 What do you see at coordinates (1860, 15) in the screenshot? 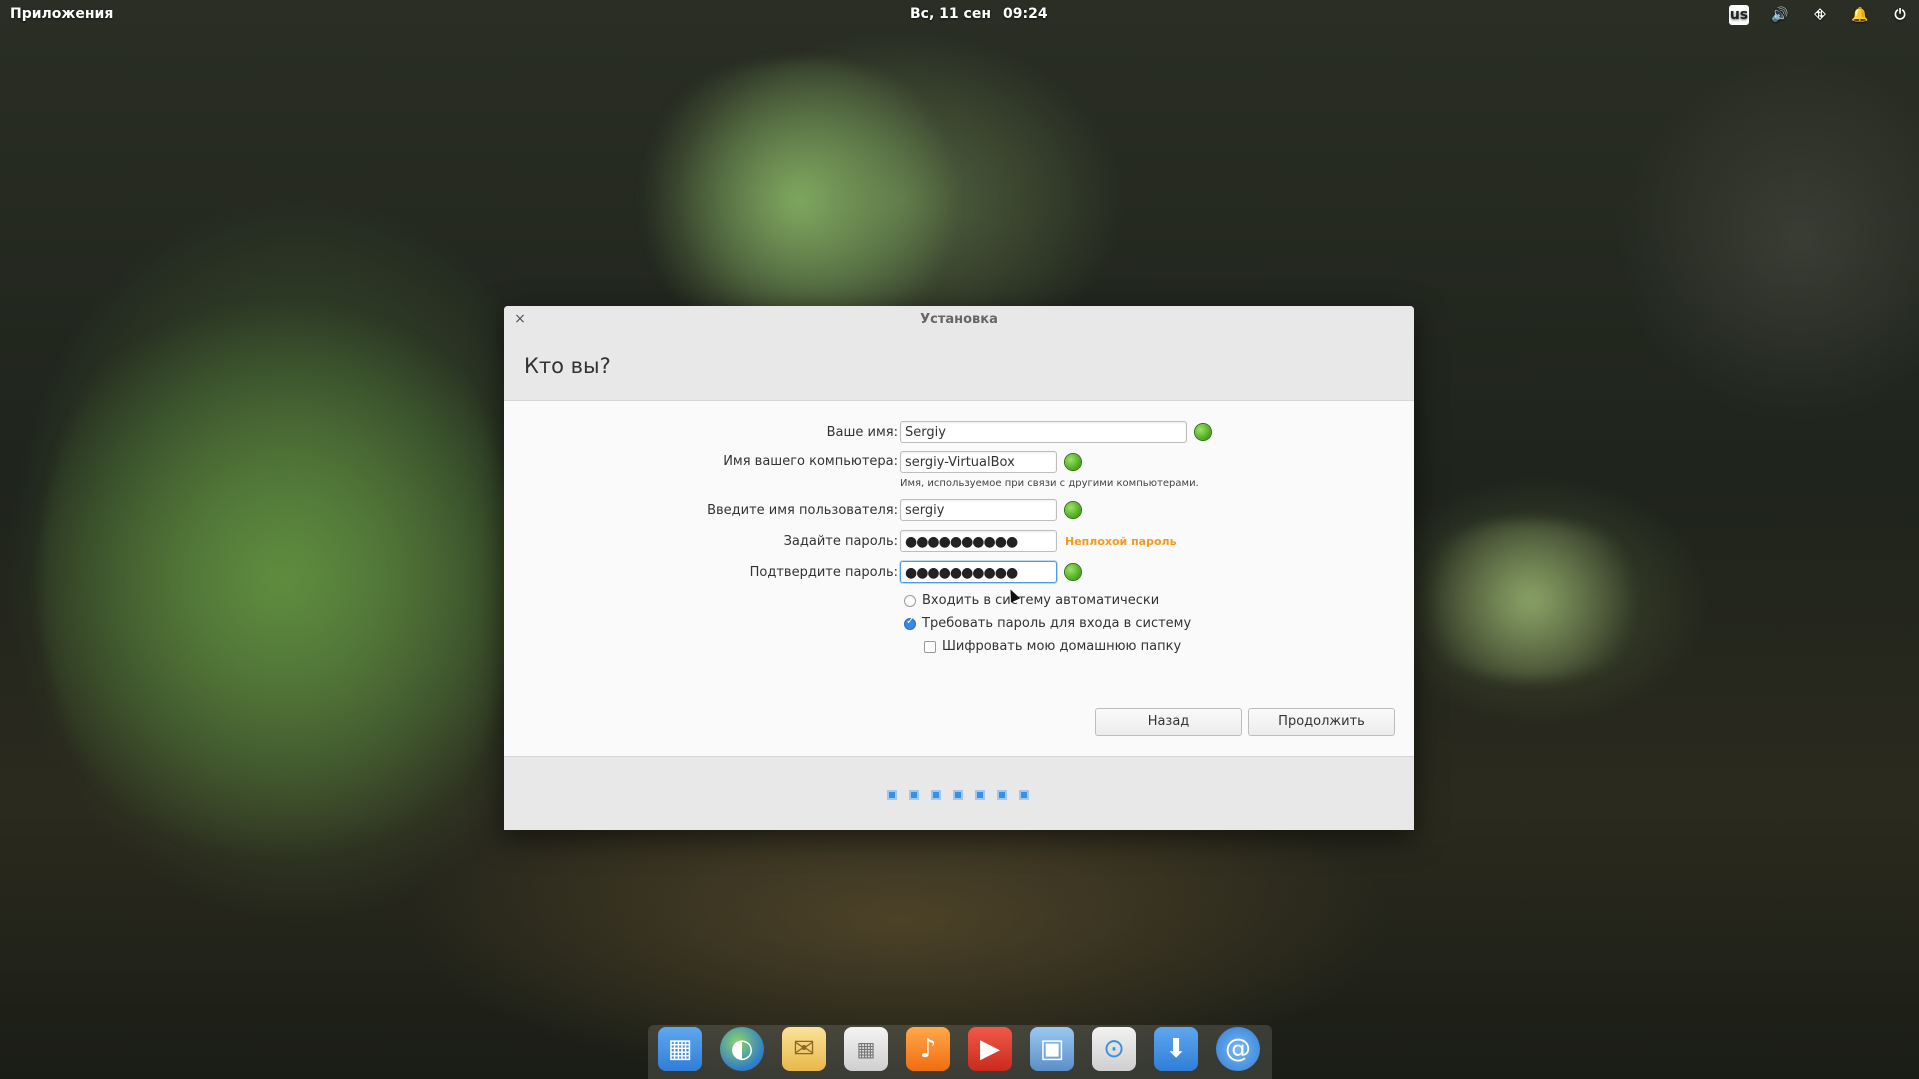
I see `notifications-icon: 🔔` at bounding box center [1860, 15].